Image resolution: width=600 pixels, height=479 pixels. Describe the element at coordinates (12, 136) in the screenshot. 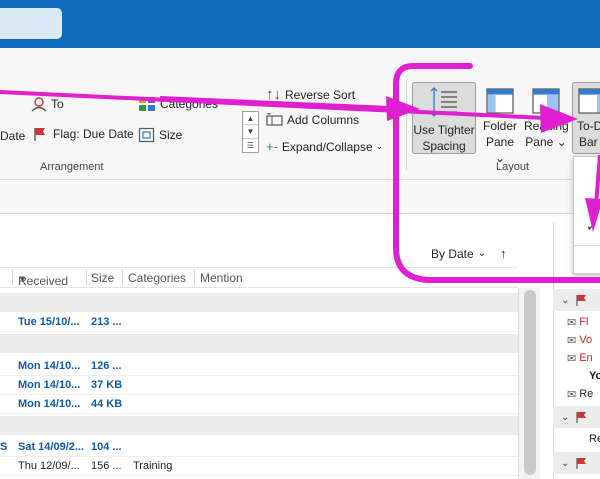

I see `arrange-date-button: Date` at that location.